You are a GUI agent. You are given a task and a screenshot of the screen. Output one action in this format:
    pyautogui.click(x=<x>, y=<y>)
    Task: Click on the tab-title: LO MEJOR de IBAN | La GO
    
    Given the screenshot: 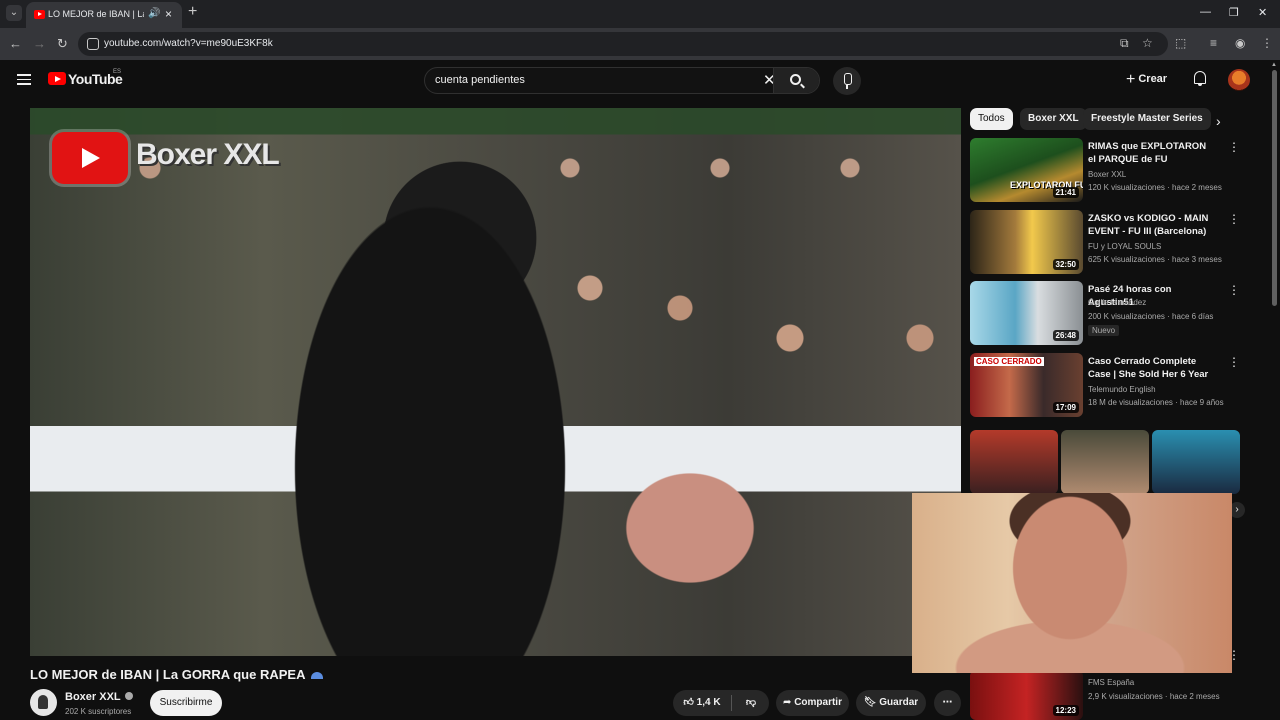 What is the action you would take?
    pyautogui.click(x=96, y=14)
    